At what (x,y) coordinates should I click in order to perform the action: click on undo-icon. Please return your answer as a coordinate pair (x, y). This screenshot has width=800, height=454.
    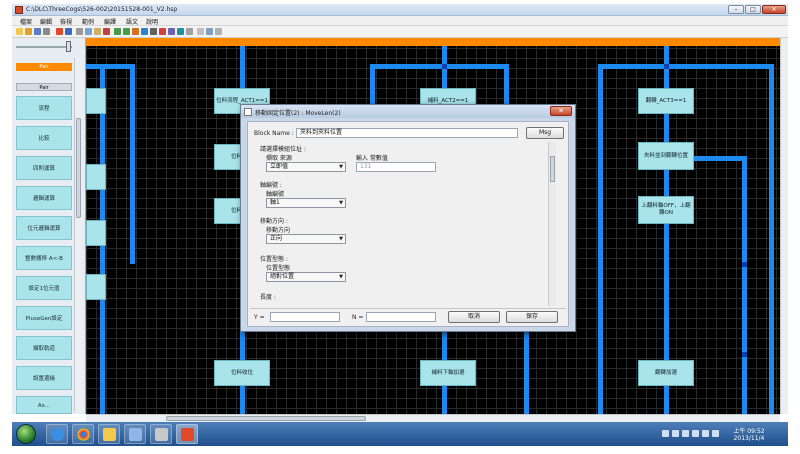
    Looking at the image, I should click on (59, 31).